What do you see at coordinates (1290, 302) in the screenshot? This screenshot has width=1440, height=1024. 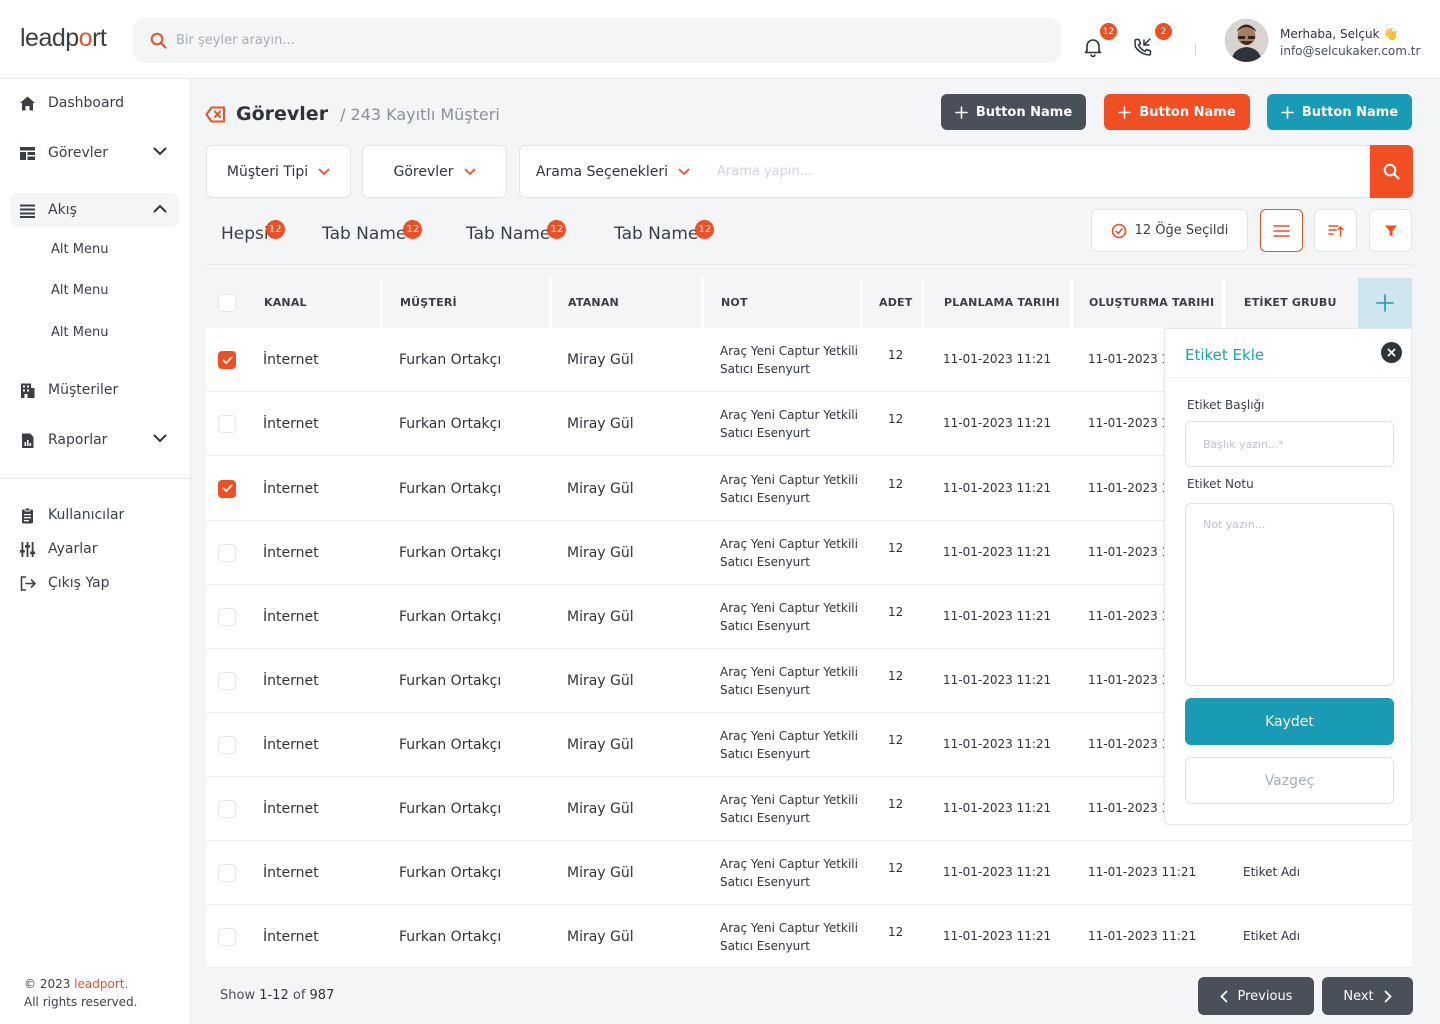 I see `column-header-etiket: ETİKET GRUBU` at bounding box center [1290, 302].